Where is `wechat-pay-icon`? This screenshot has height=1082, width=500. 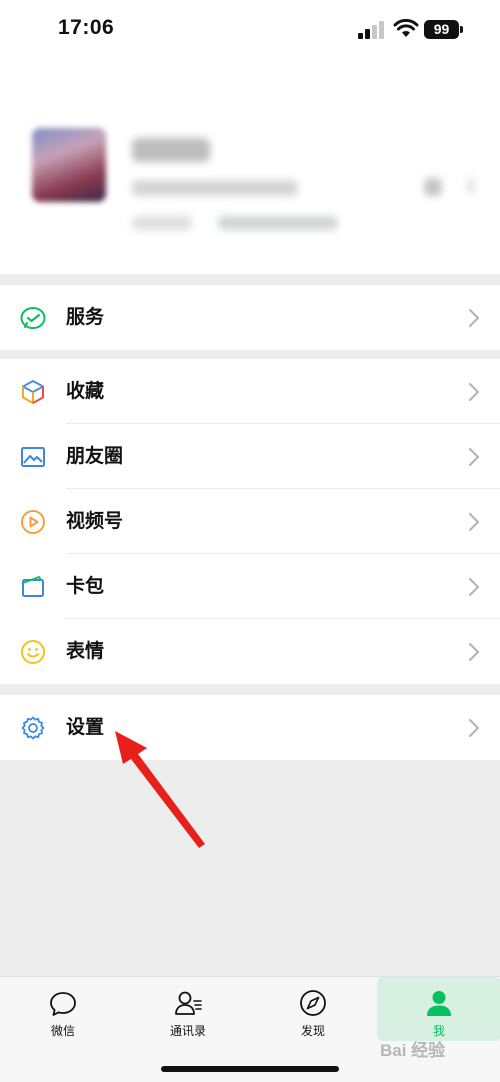
wechat-pay-icon is located at coordinates (33, 318).